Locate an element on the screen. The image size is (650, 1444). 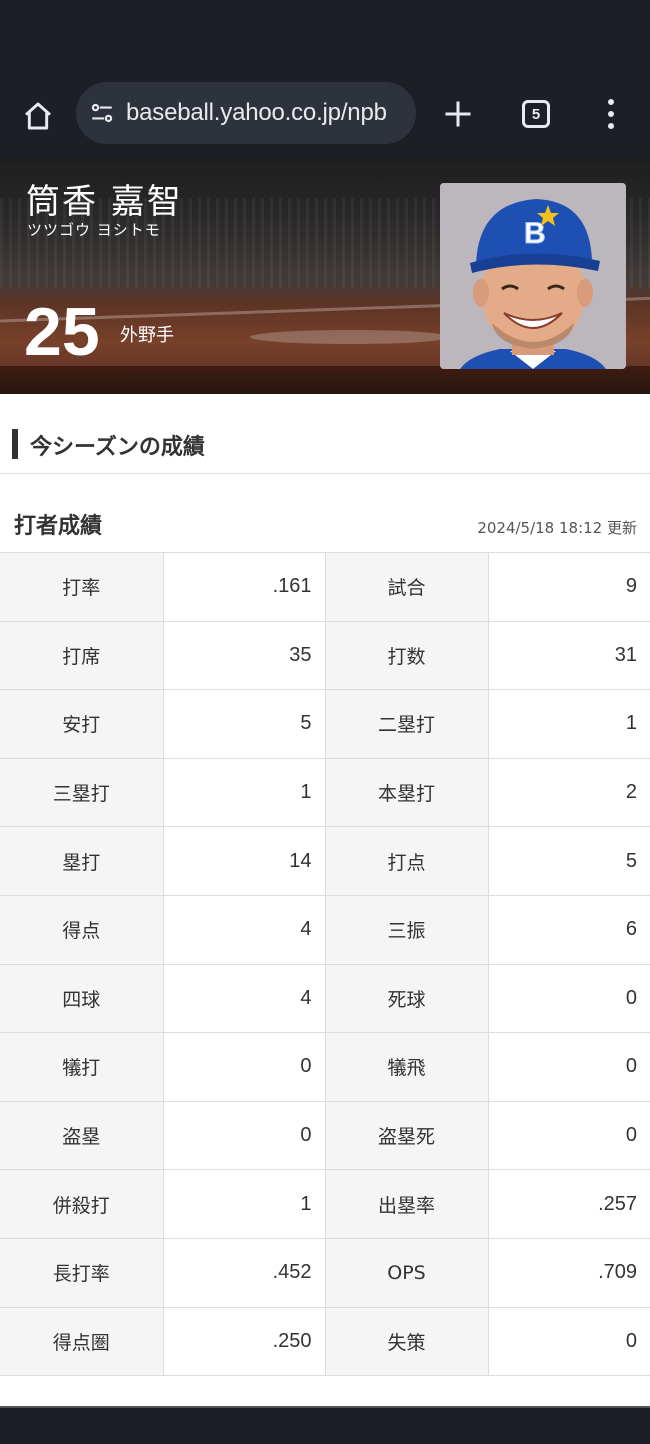
stats-row: 安打 5 二塁打 1 is located at coordinates (325, 724).